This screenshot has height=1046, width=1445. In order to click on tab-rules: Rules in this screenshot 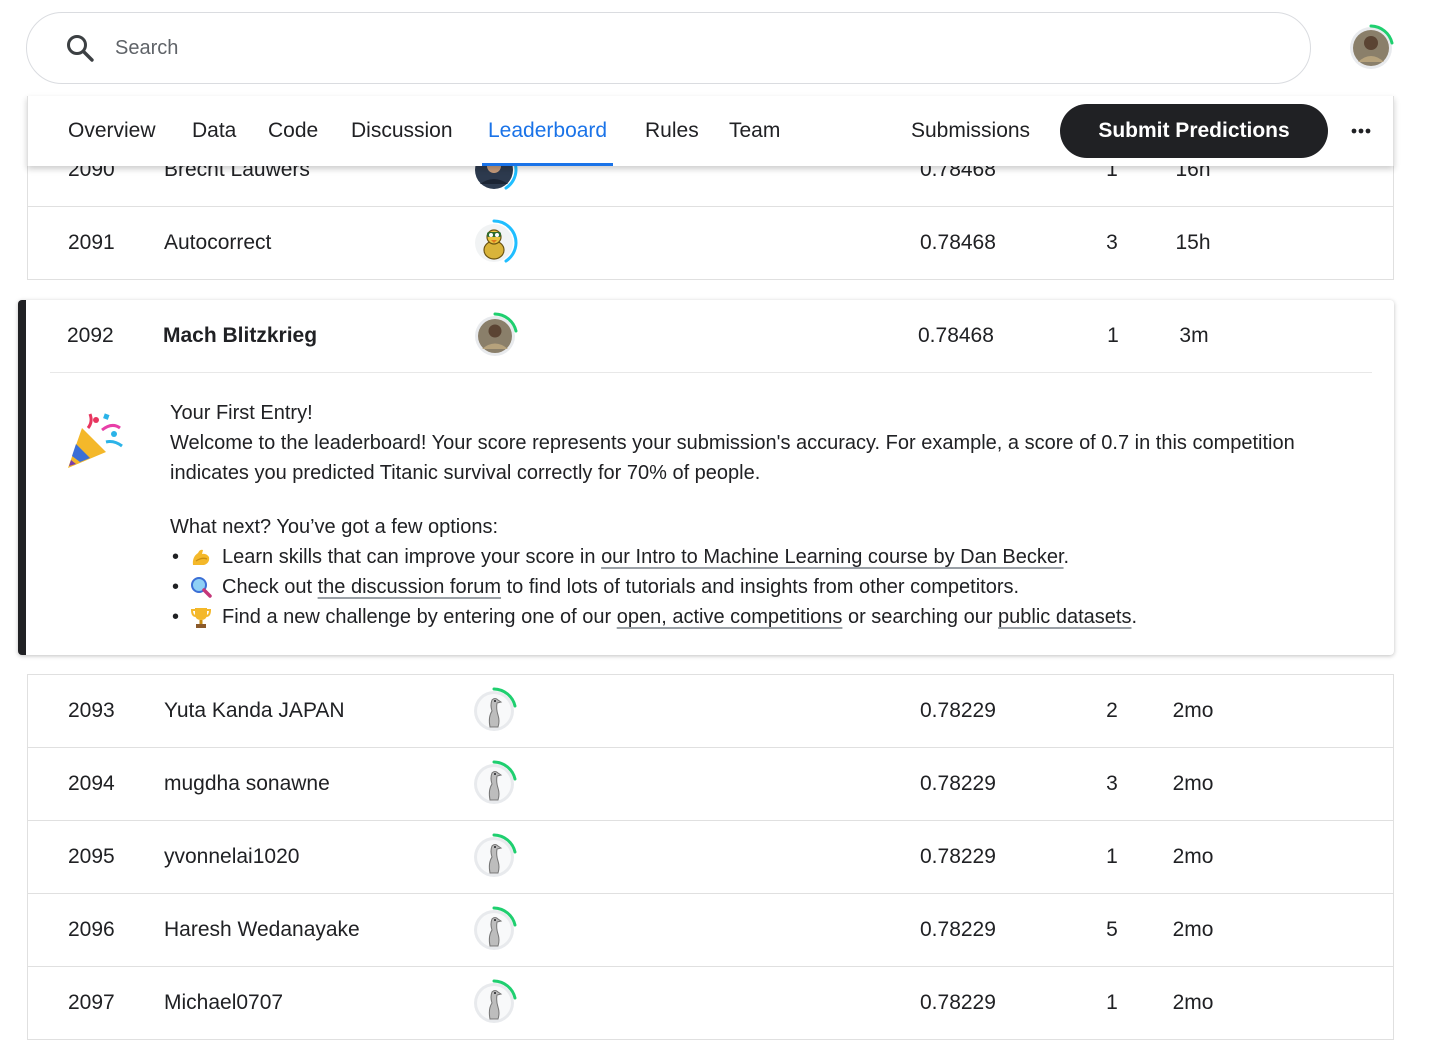, I will do `click(672, 131)`.